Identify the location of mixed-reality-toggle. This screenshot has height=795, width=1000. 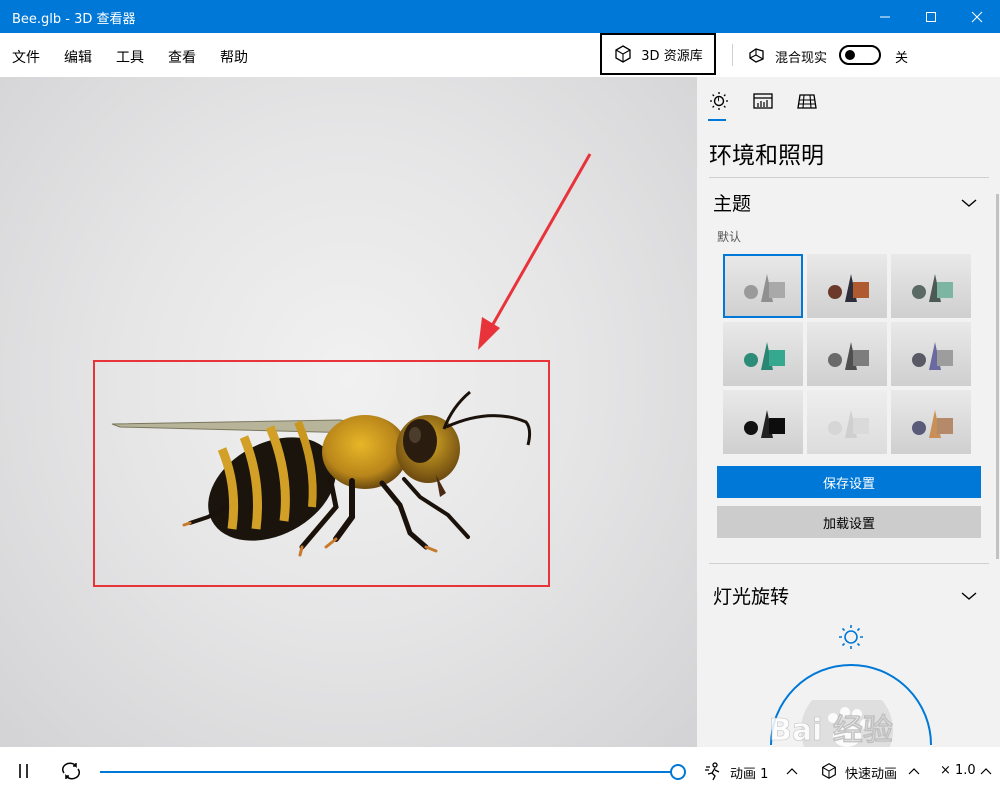
(860, 55).